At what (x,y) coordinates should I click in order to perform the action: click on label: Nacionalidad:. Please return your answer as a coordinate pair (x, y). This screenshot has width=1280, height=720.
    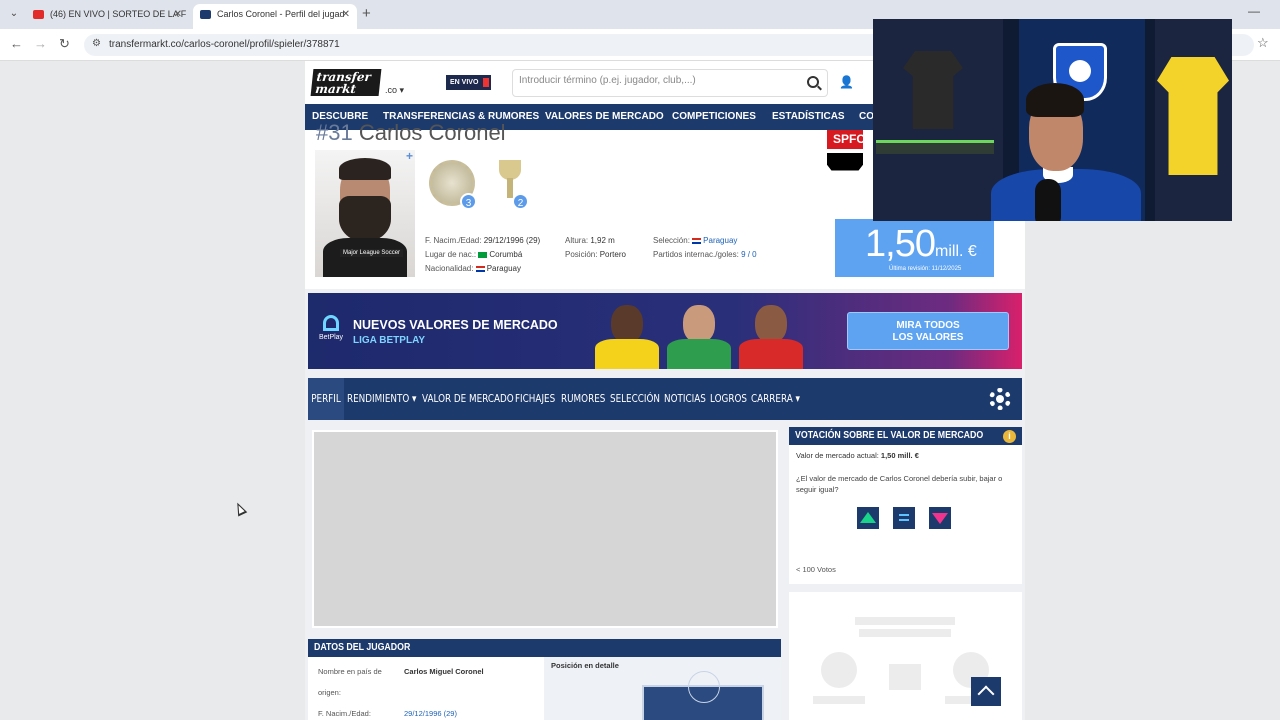
    Looking at the image, I should click on (449, 268).